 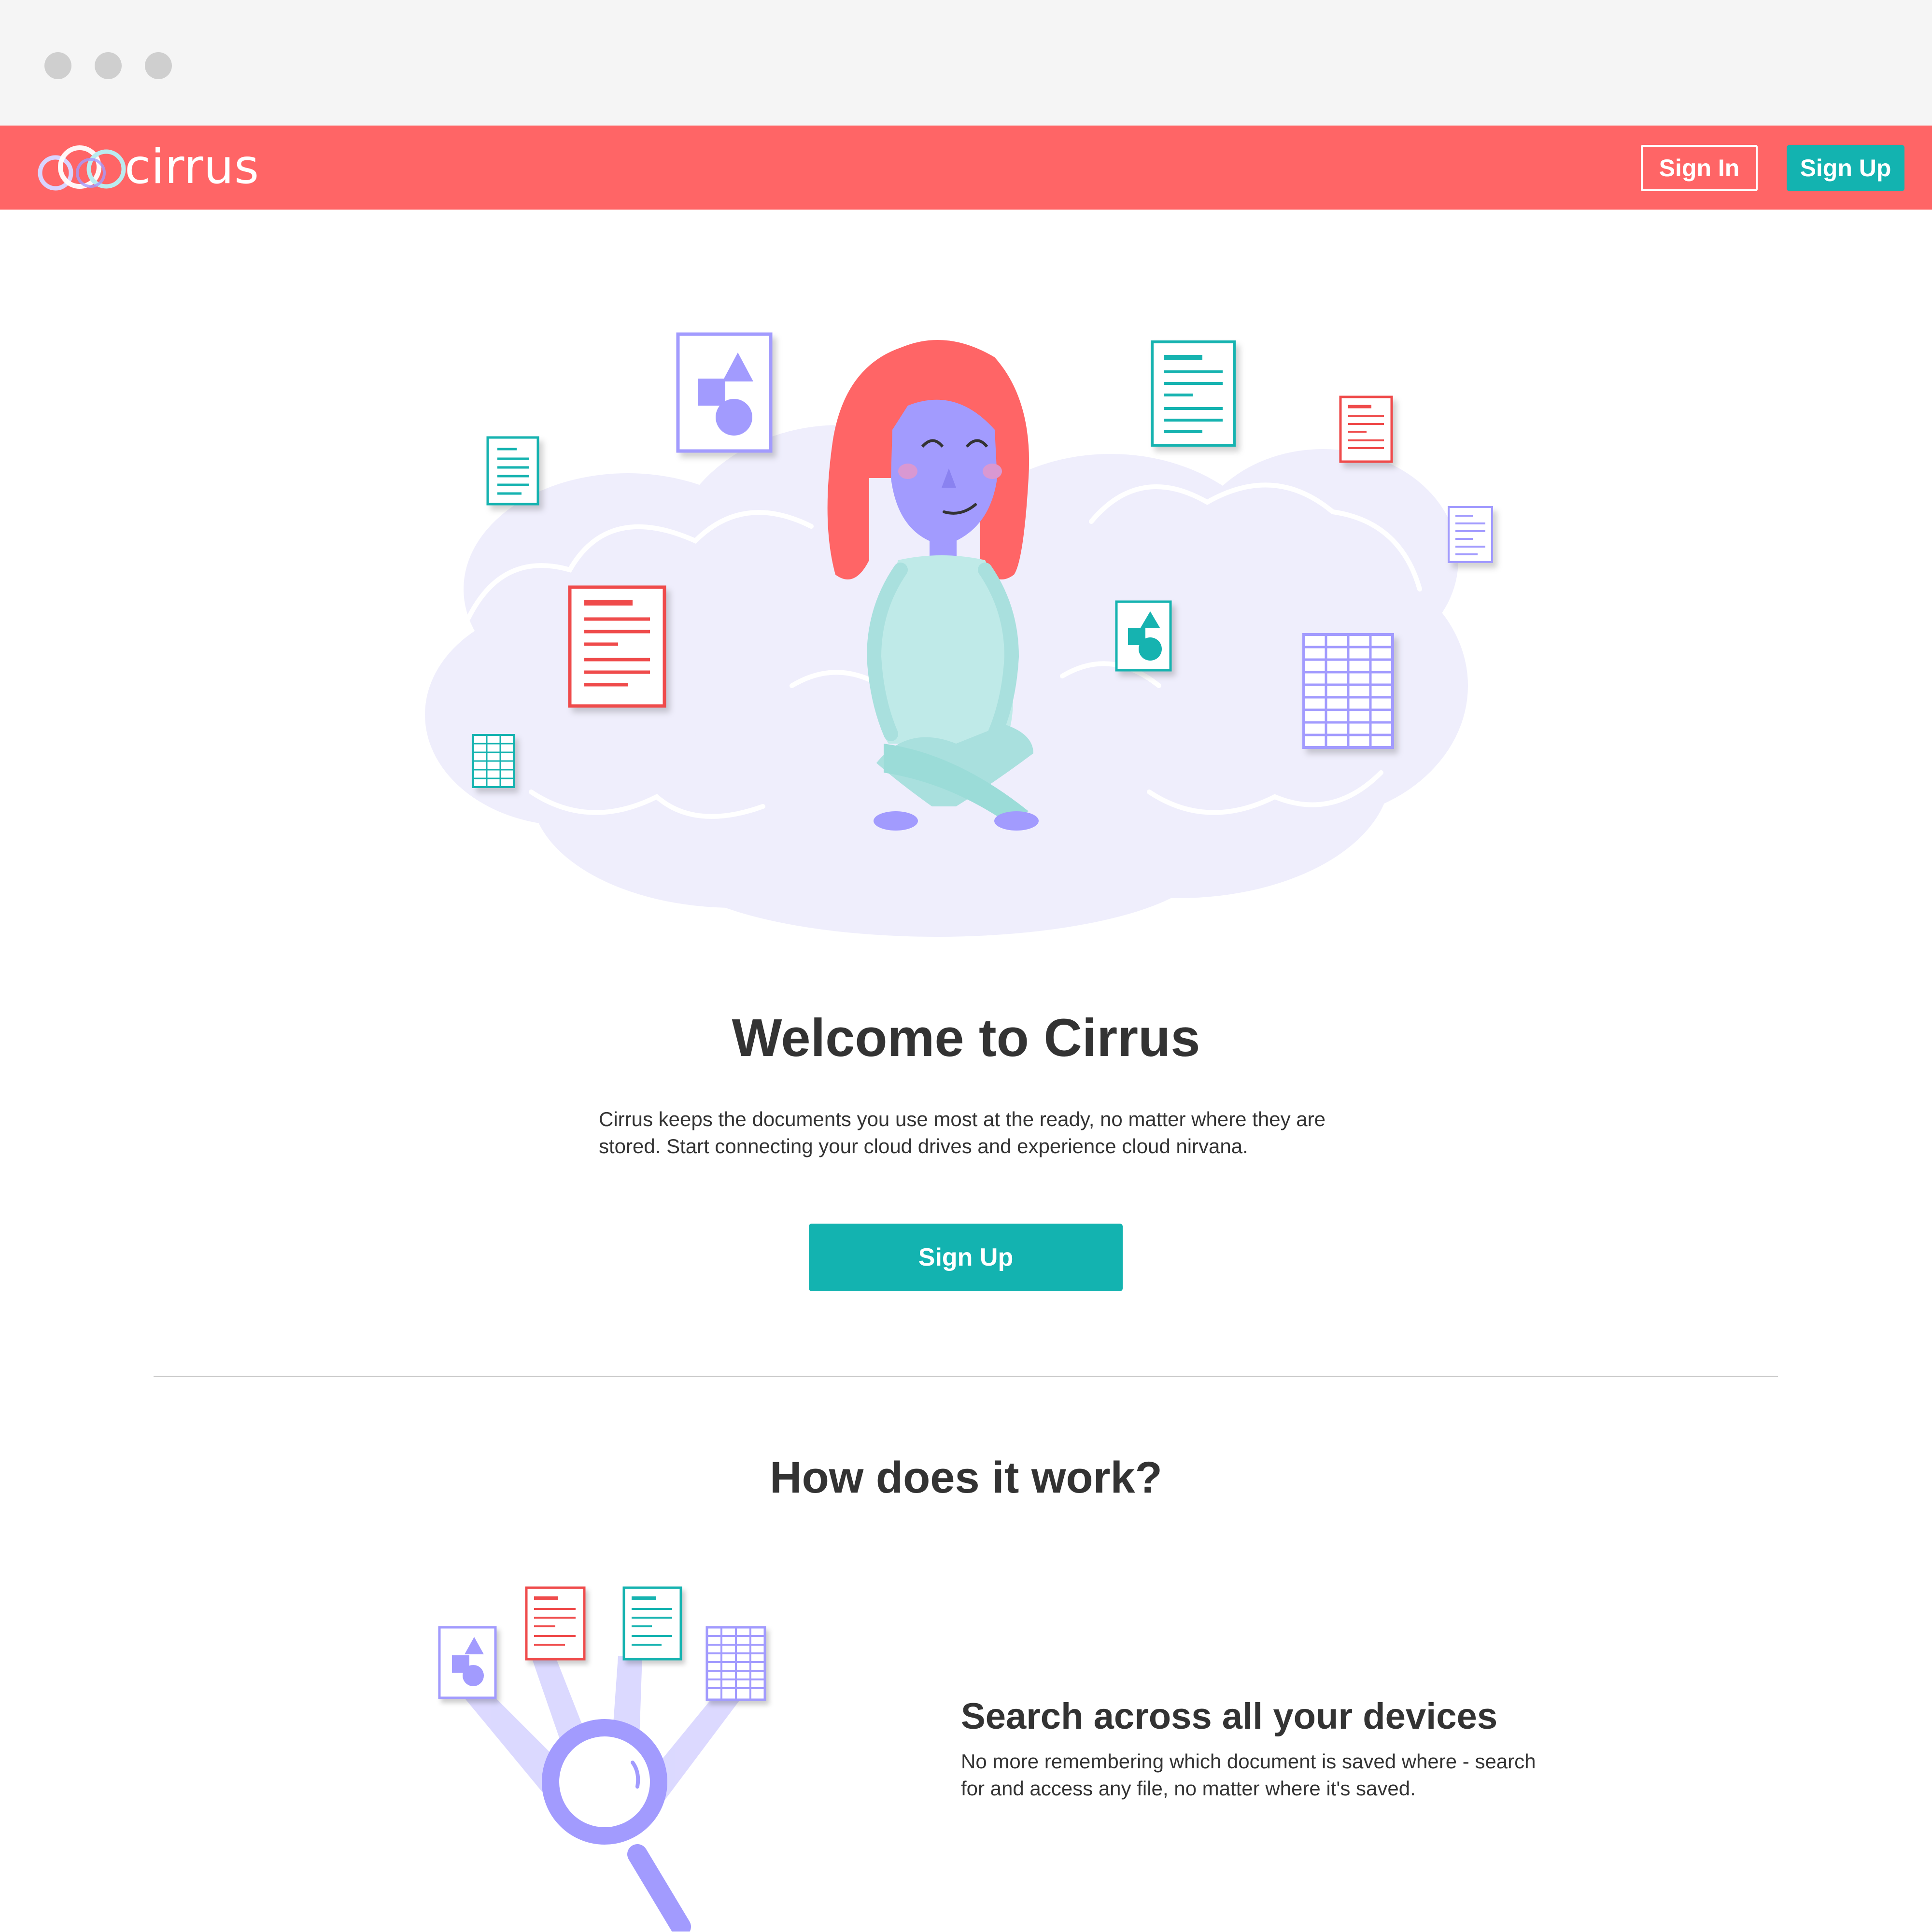 I want to click on doc-text-red-small, so click(x=1366, y=429).